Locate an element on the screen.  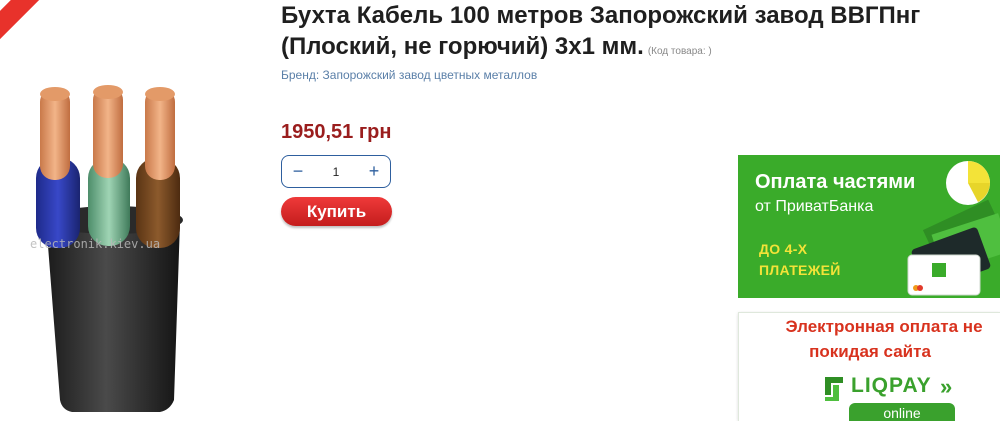
quantity-increase-button: + is located at coordinates (374, 171).